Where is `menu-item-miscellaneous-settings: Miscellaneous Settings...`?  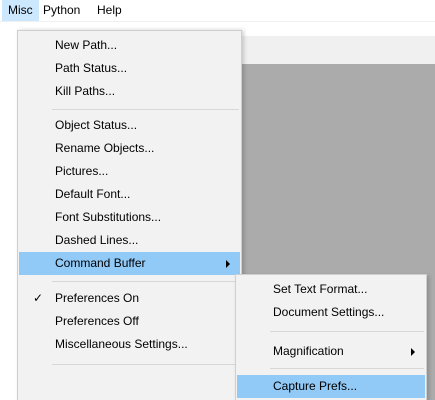
menu-item-miscellaneous-settings: Miscellaneous Settings... is located at coordinates (129, 344).